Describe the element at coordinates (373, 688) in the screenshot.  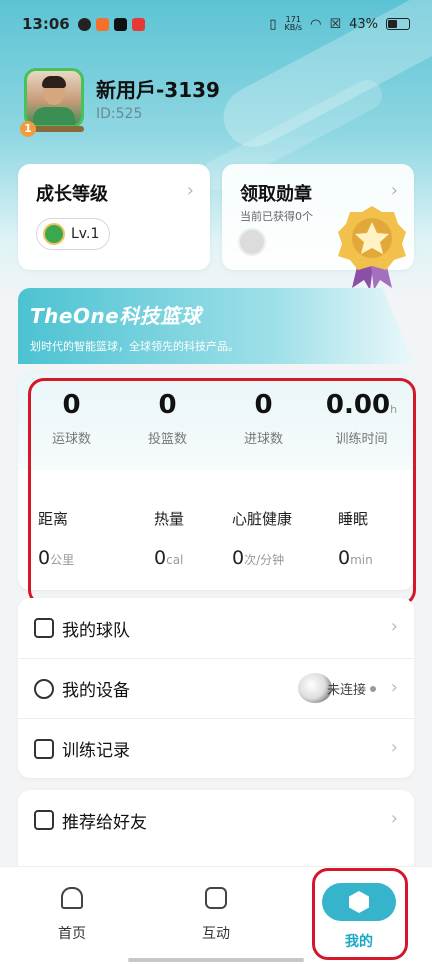
I see `status-dot` at that location.